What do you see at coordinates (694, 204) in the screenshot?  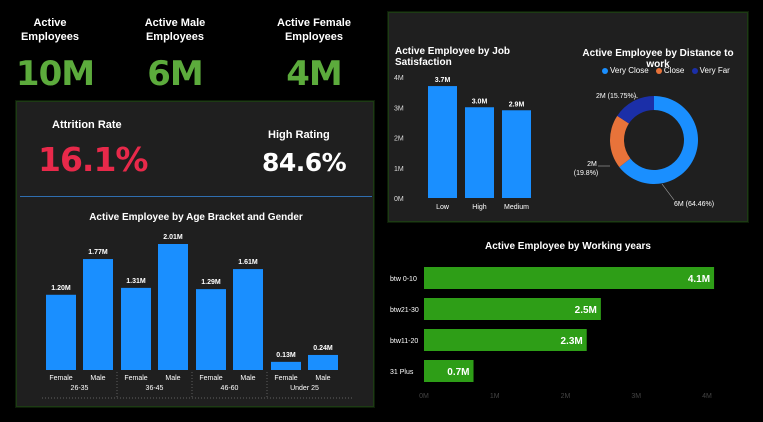 I see `slice-label: 6M (64.46%)` at bounding box center [694, 204].